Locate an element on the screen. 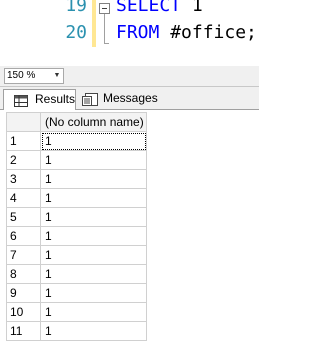  table-row: 10 1 is located at coordinates (77, 312).